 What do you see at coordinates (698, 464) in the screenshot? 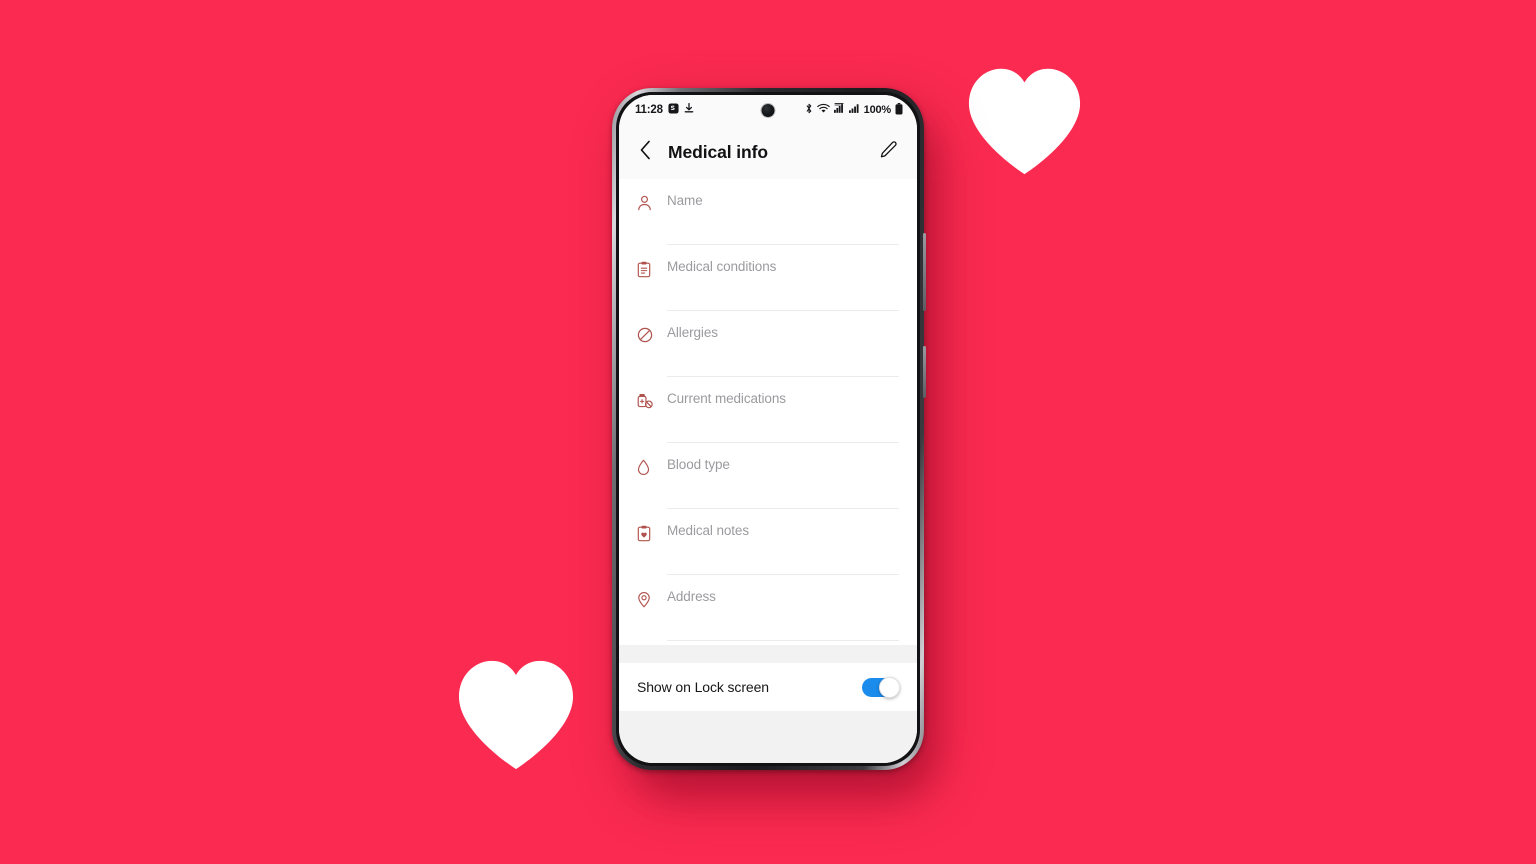
I see `field-label-blood-type: Blood type` at bounding box center [698, 464].